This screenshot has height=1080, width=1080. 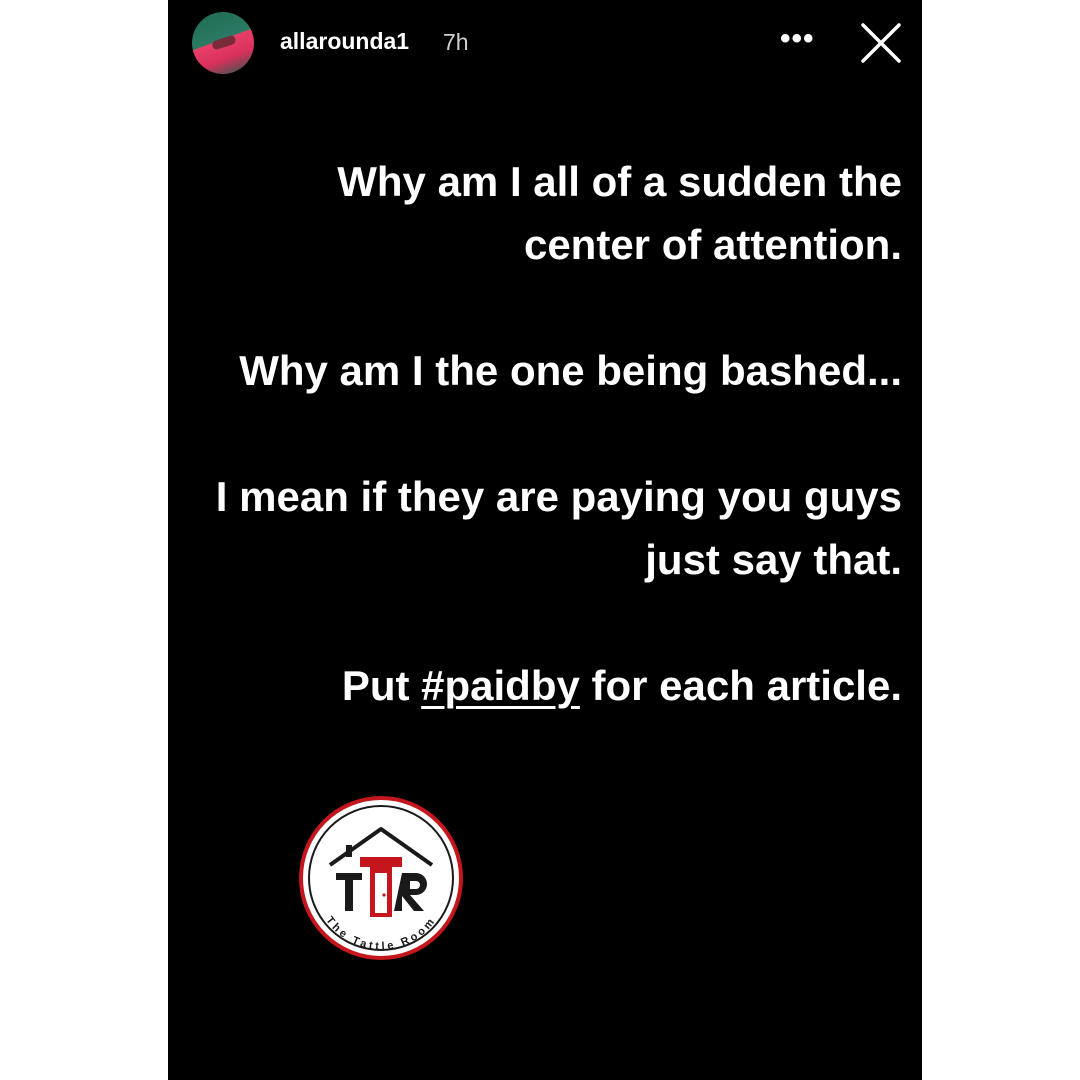 What do you see at coordinates (881, 43) in the screenshot?
I see `close-icon` at bounding box center [881, 43].